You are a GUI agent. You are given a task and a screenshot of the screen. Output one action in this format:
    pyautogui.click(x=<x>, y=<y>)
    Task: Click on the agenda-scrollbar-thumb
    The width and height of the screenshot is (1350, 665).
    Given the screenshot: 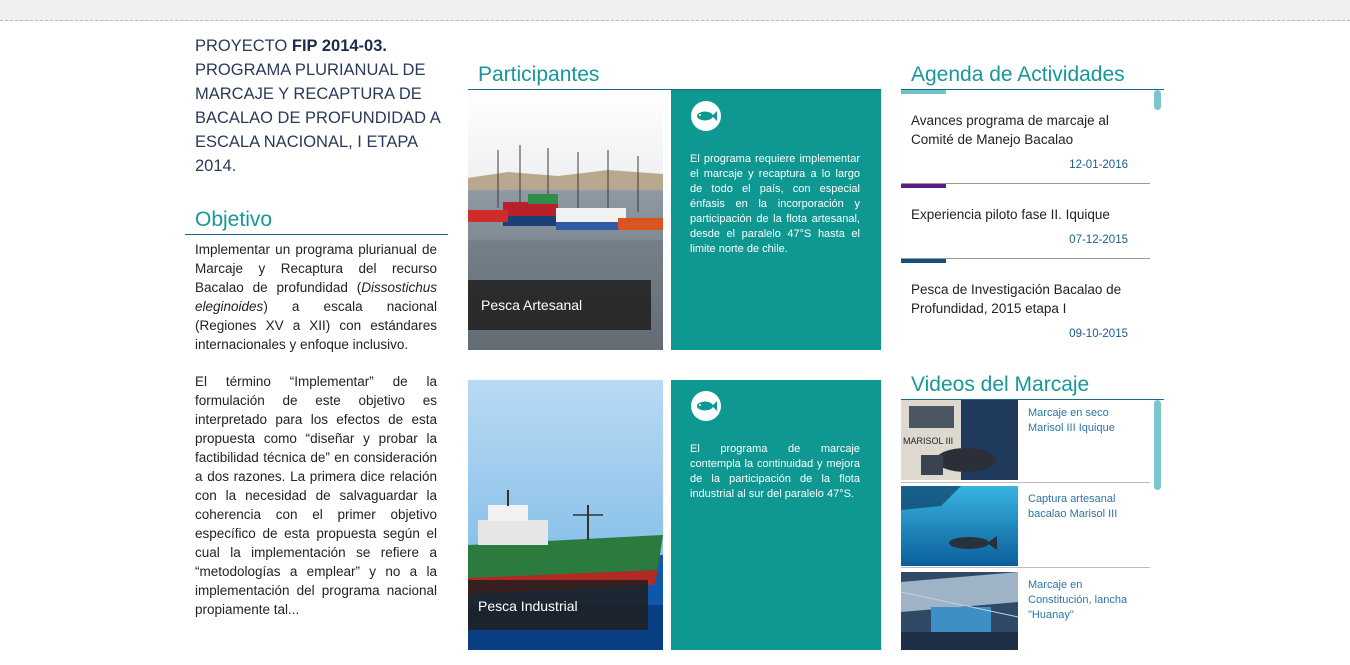 What is the action you would take?
    pyautogui.click(x=1157, y=100)
    